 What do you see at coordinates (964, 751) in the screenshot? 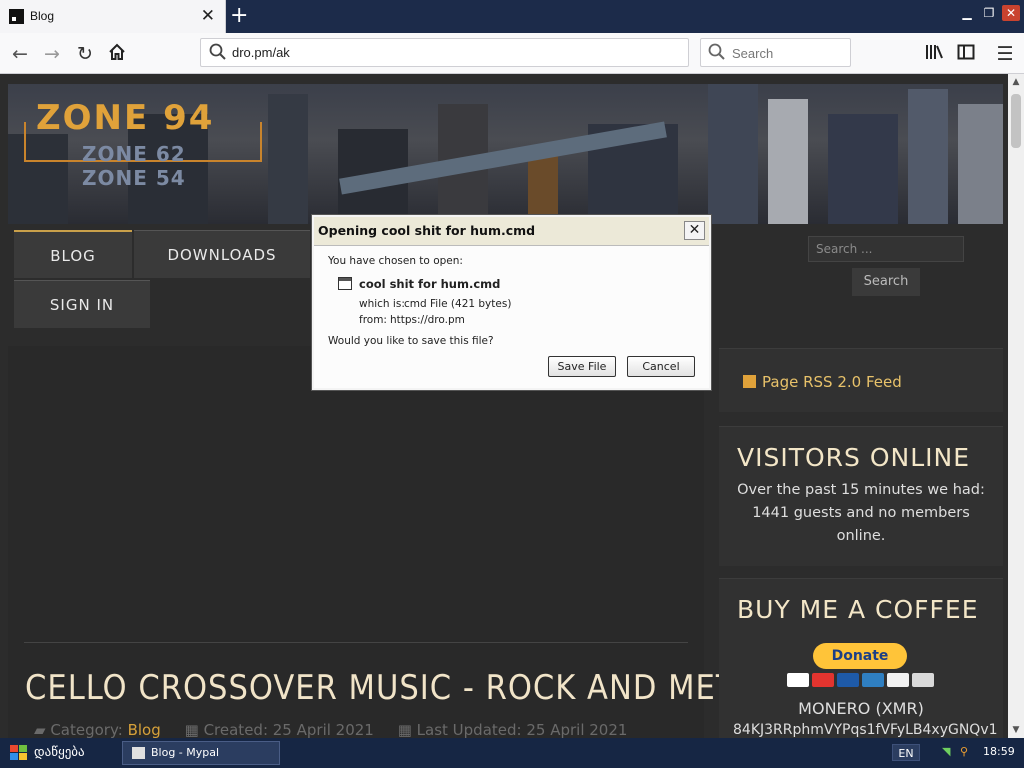
I see `search-tray-icon: ⚲` at bounding box center [964, 751].